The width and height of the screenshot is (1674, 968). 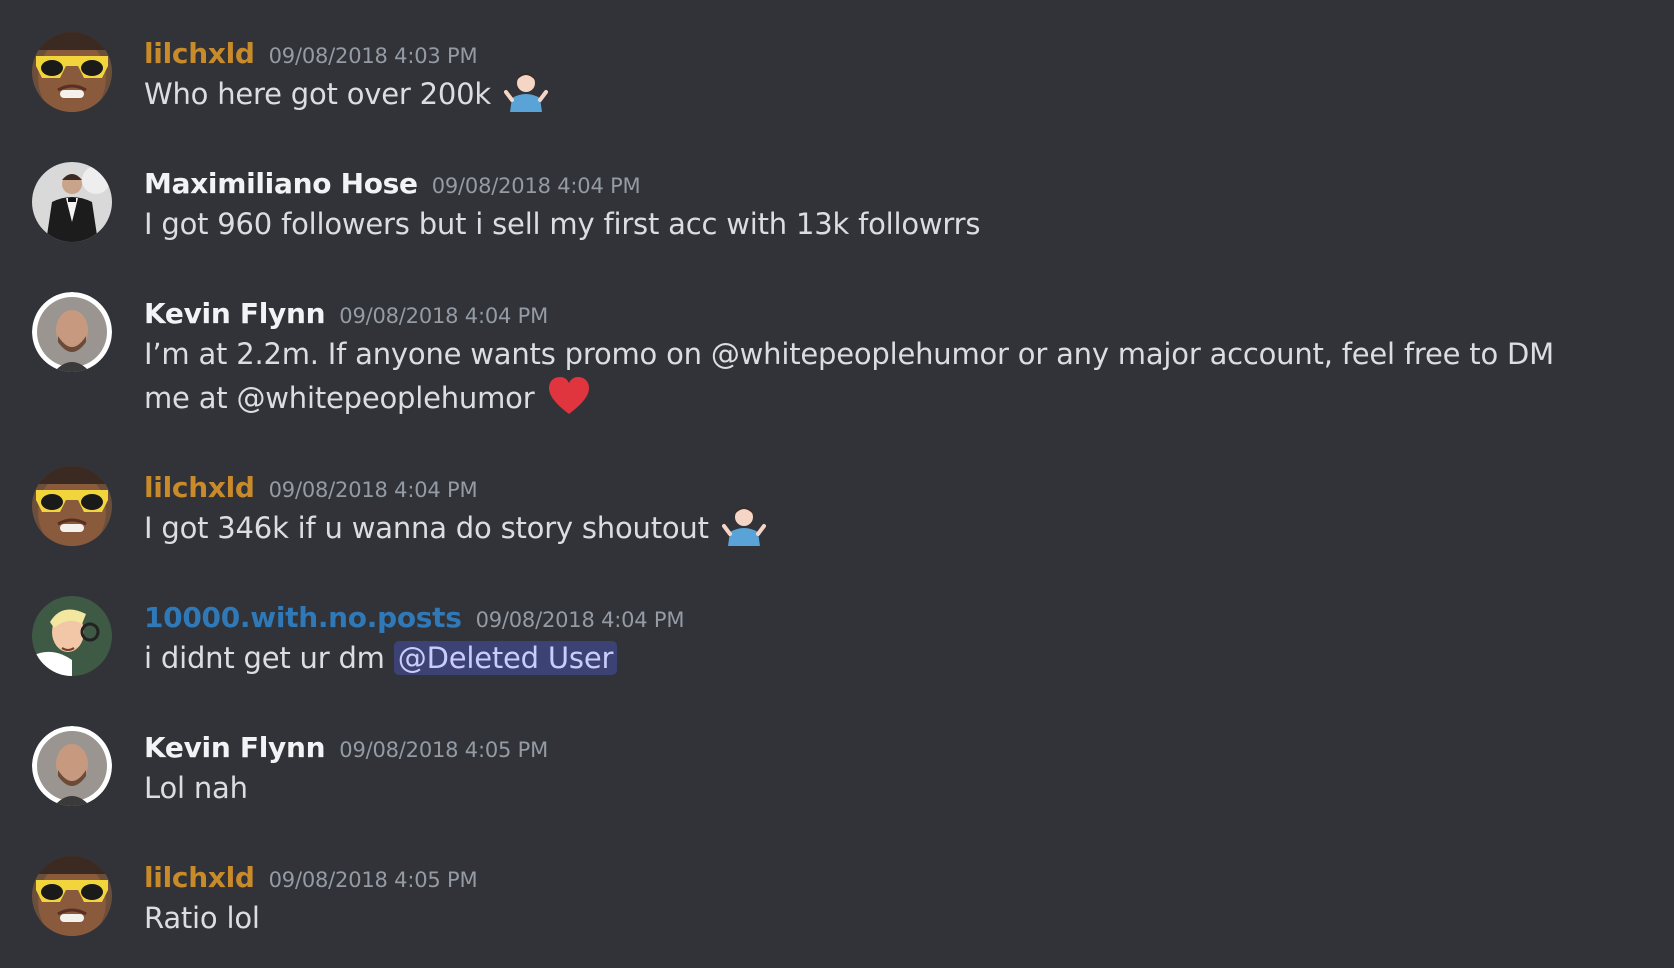 What do you see at coordinates (317, 94) in the screenshot?
I see `message-text: Who here got over 200k` at bounding box center [317, 94].